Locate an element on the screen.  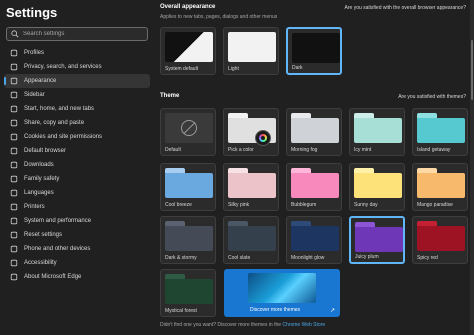
theme-option-label: Sunny day is located at coordinates (366, 205).